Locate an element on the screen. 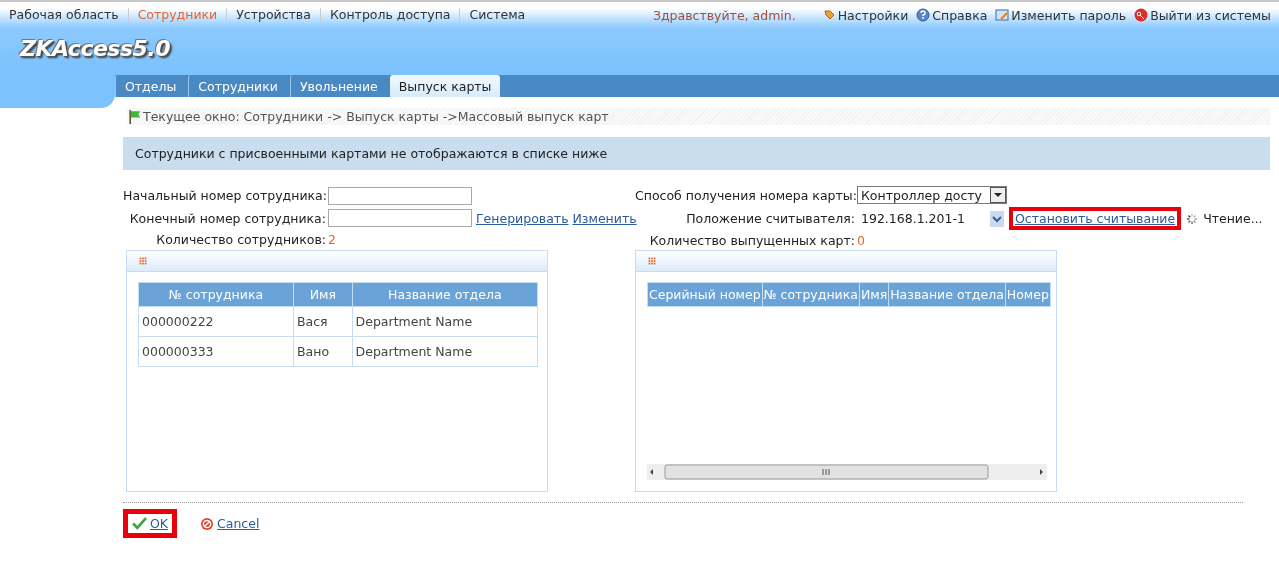 This screenshot has height=575, width=1279. breadcrumb: Текущее окно: Сотрудники -> Выпуск карты ->Массовый выпуск карт is located at coordinates (376, 116).